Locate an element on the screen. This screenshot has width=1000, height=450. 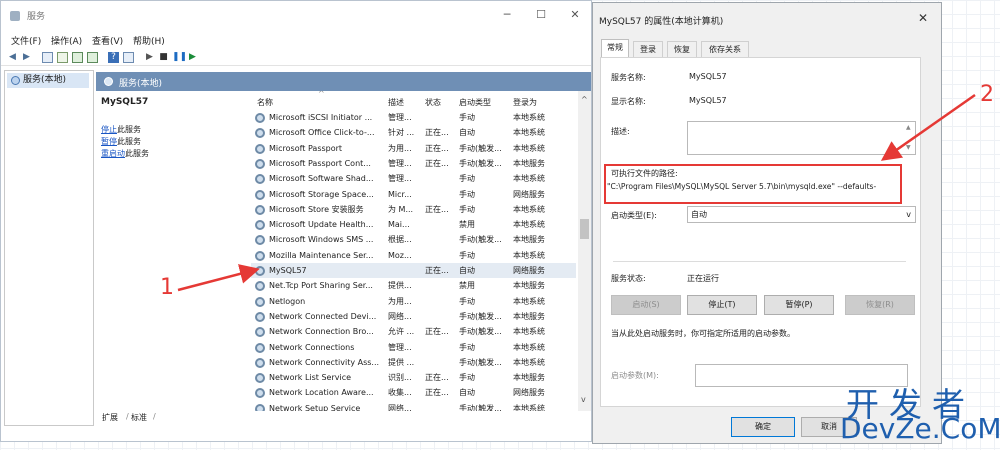
table-row: Netlogon 为用... 手动 本地系统 is located at coordinates (413, 301).